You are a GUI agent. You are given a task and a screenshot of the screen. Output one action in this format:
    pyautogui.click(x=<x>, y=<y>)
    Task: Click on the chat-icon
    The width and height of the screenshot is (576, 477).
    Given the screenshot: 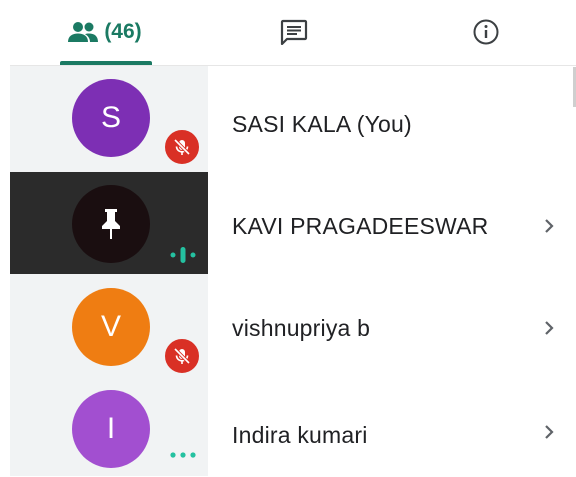 What is the action you would take?
    pyautogui.click(x=294, y=32)
    